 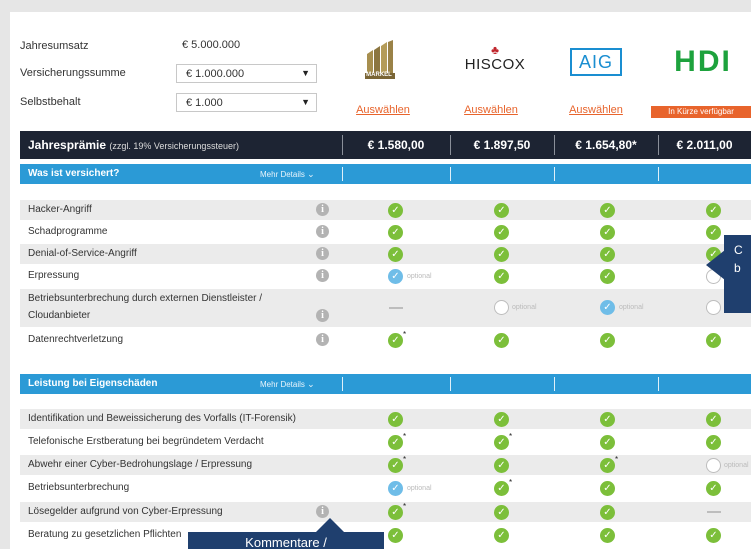 What do you see at coordinates (383, 110) in the screenshot?
I see `select-markel-link: Auswählen` at bounding box center [383, 110].